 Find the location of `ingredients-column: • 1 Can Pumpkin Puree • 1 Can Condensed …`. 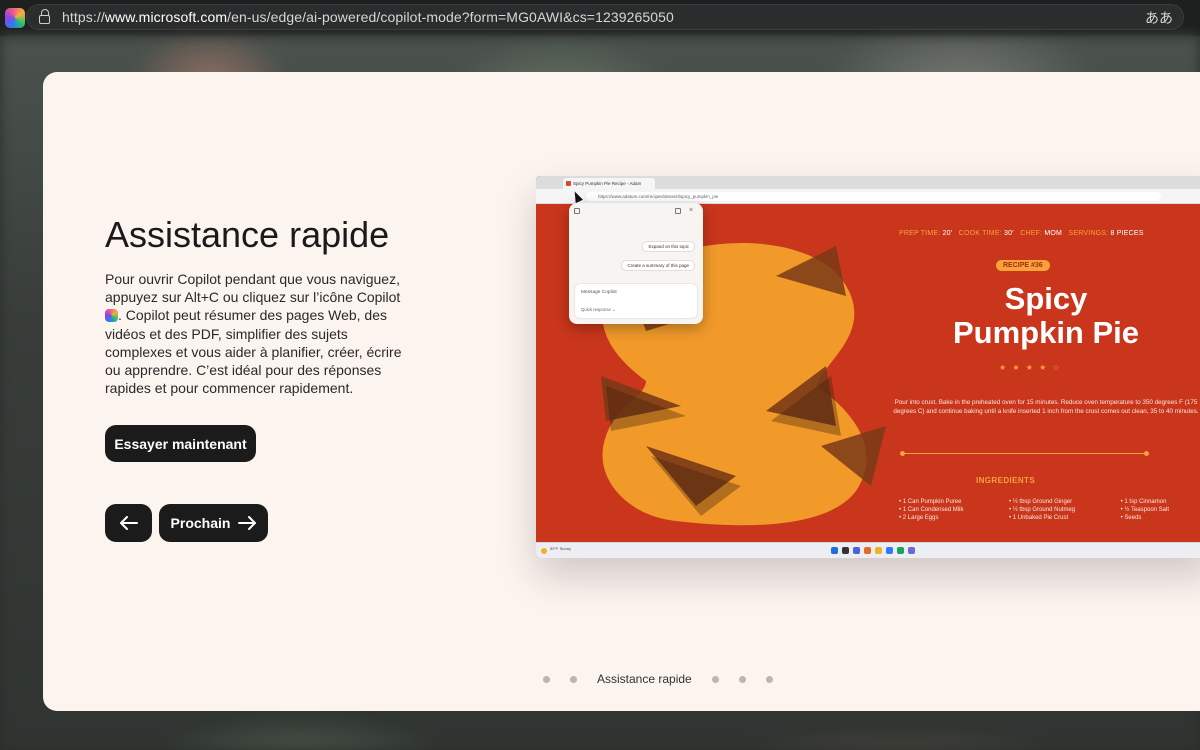

ingredients-column: • 1 Can Pumpkin Puree • 1 Can Condensed … is located at coordinates (931, 510).